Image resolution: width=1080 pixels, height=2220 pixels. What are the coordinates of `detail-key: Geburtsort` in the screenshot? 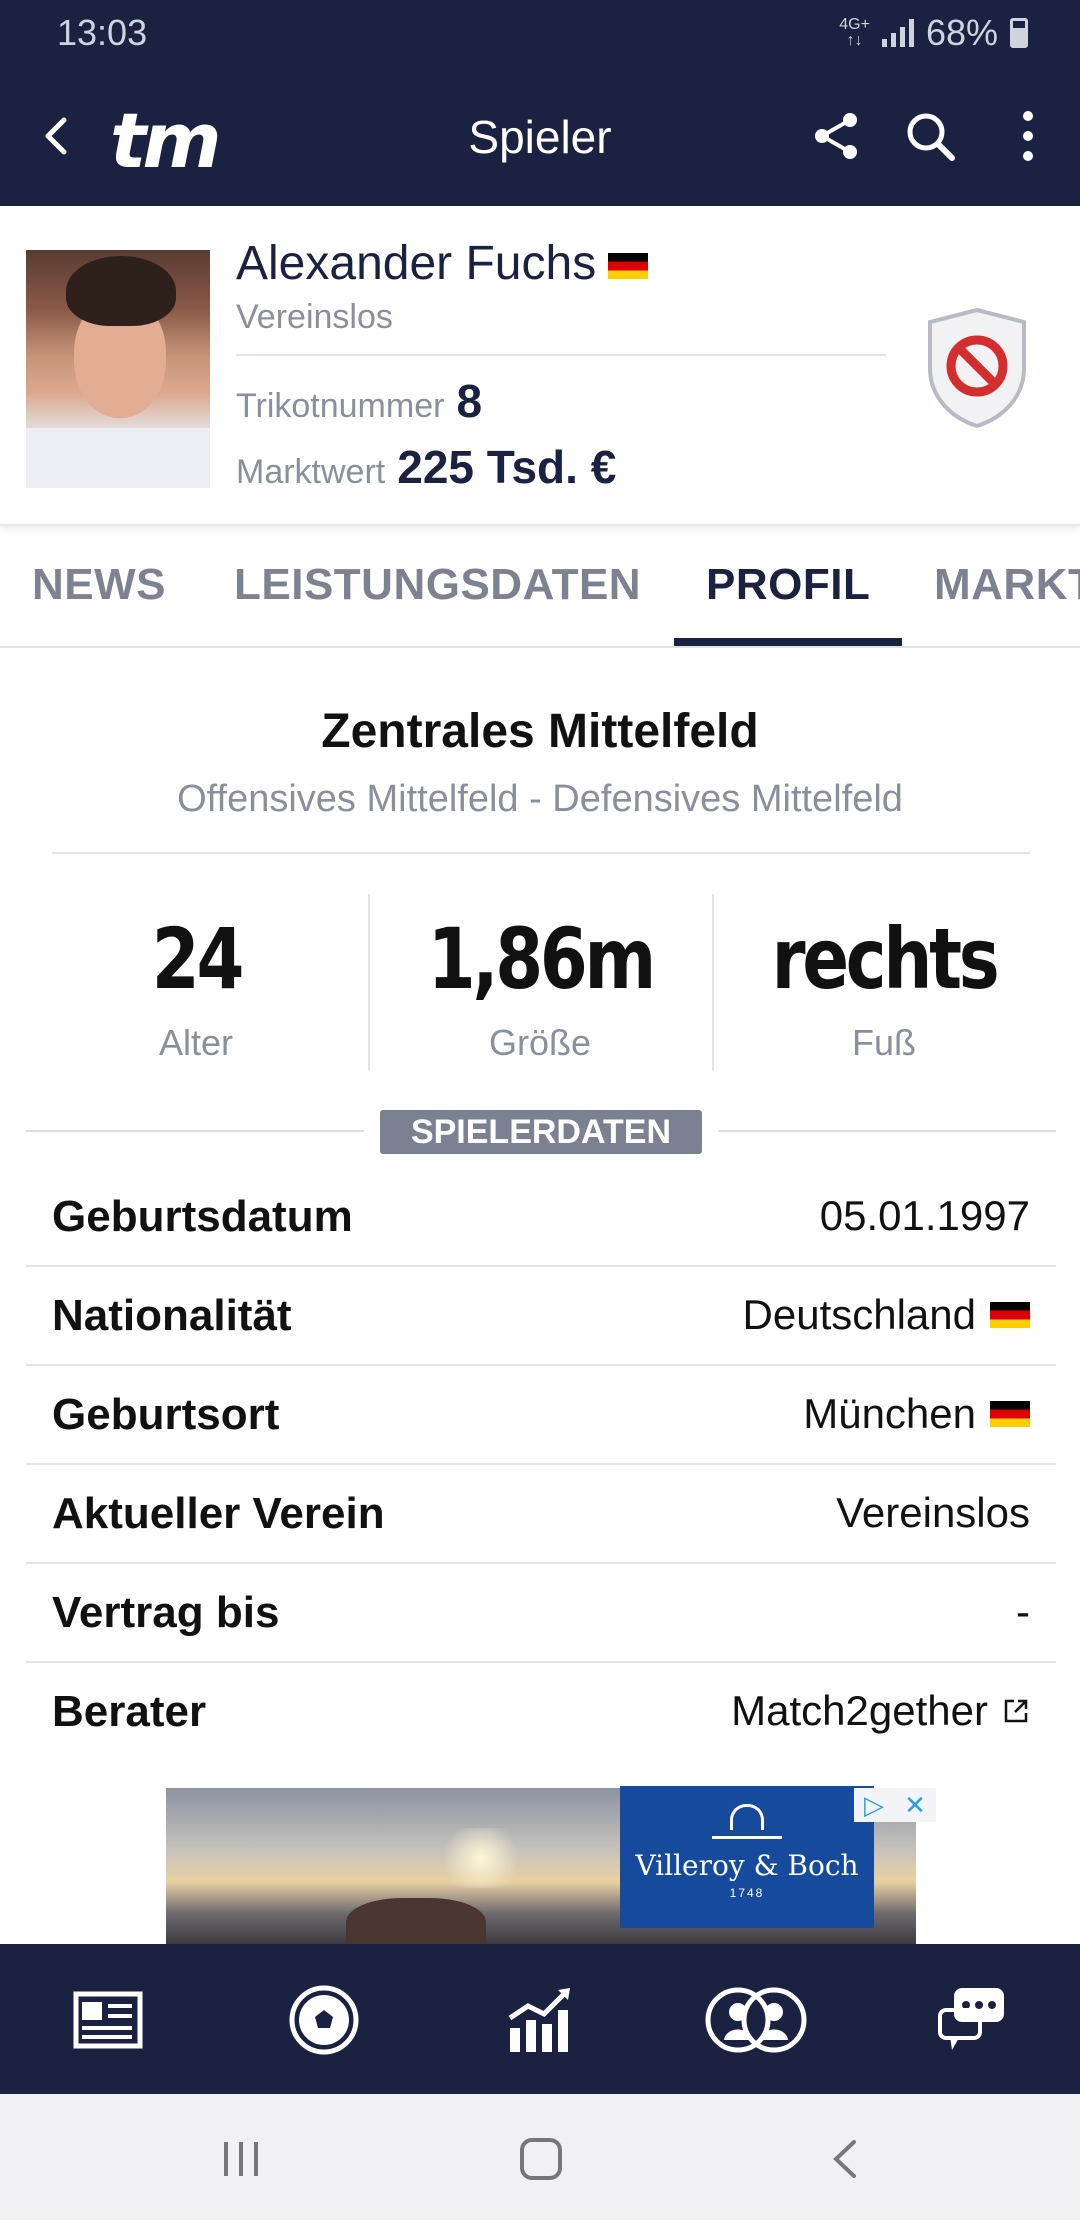 It's located at (166, 1414).